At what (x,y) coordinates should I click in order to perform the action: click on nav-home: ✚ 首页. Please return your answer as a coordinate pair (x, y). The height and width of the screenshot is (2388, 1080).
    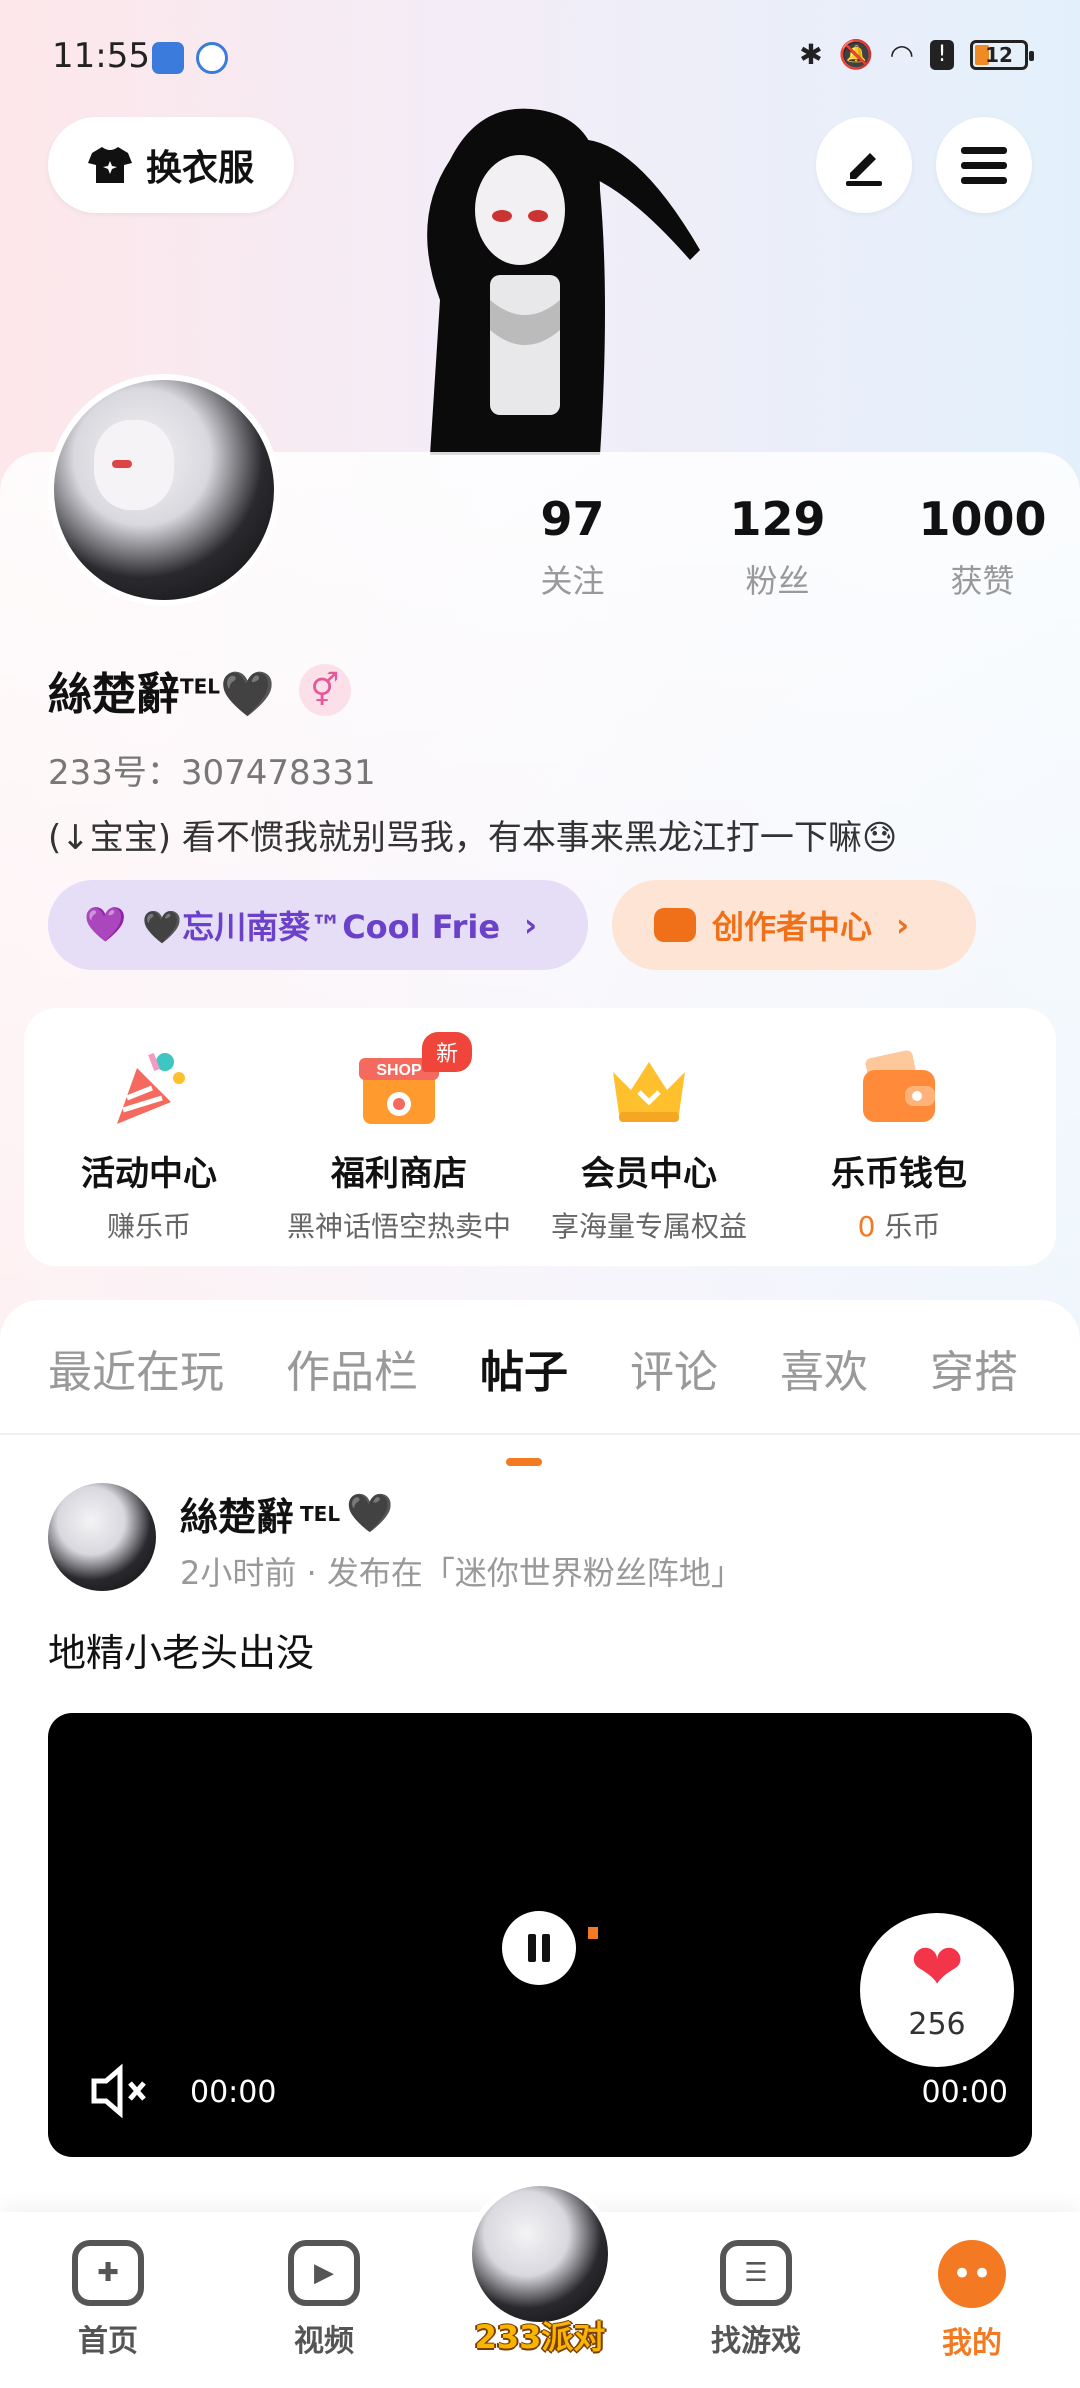
    Looking at the image, I should click on (108, 2300).